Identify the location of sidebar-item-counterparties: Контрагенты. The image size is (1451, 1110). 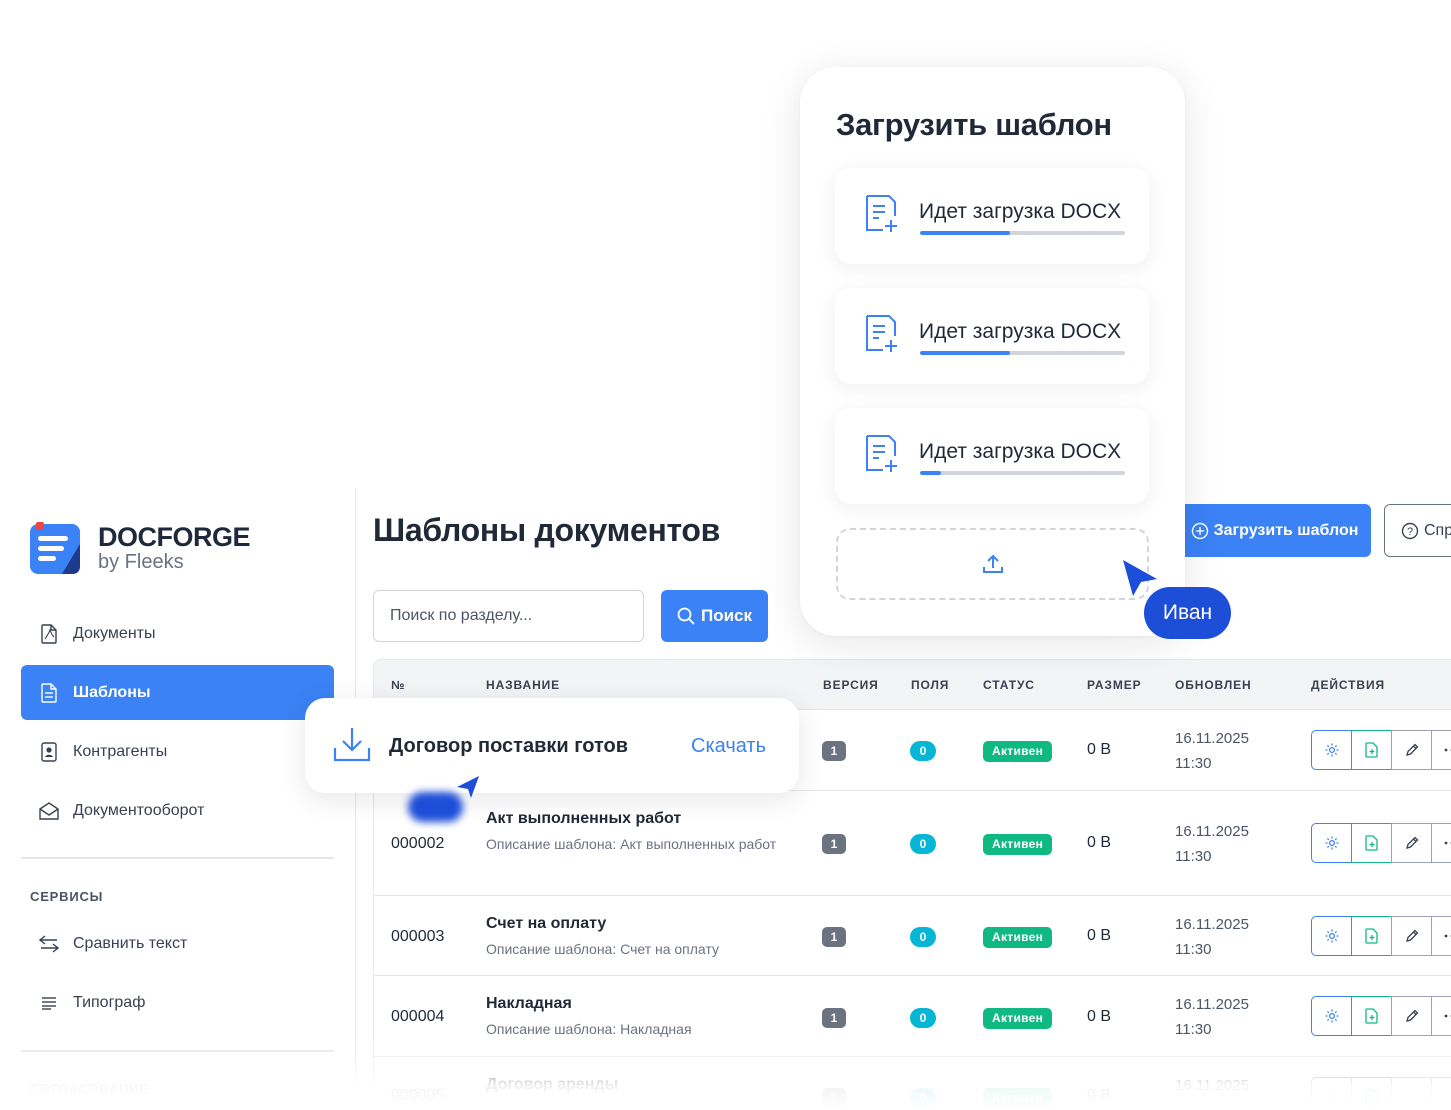
(177, 751).